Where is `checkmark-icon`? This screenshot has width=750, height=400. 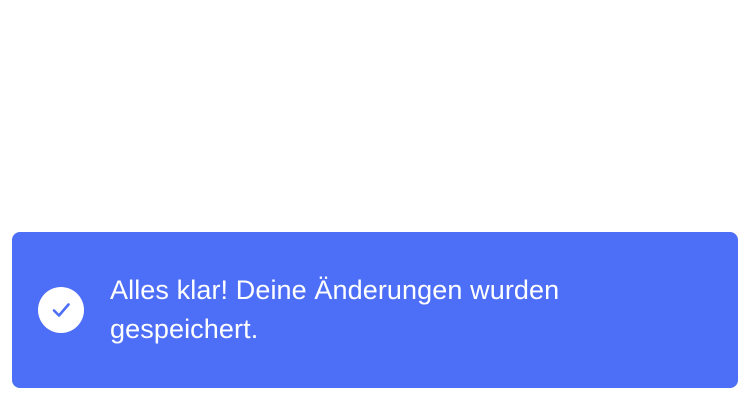 checkmark-icon is located at coordinates (61, 310).